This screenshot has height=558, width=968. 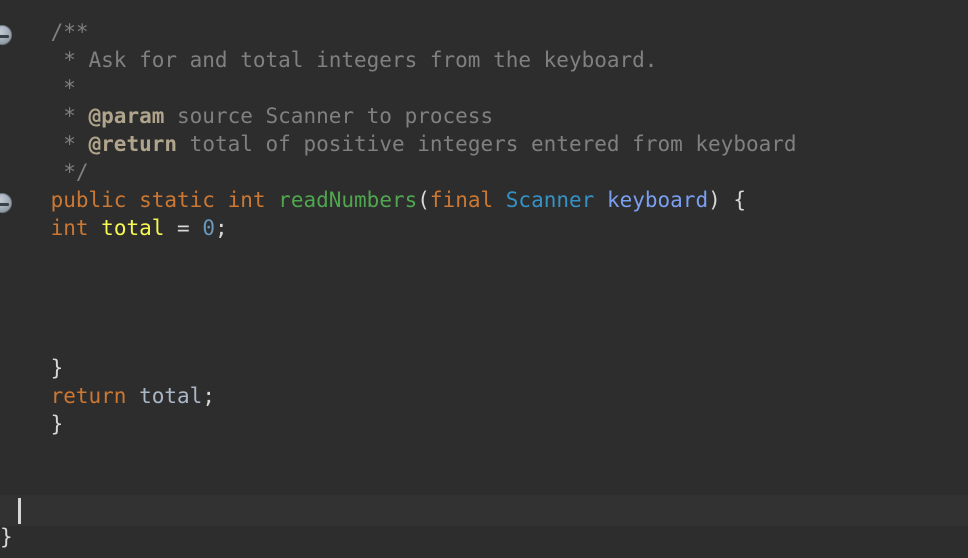 What do you see at coordinates (727, 200) in the screenshot?
I see `code-token: ) {` at bounding box center [727, 200].